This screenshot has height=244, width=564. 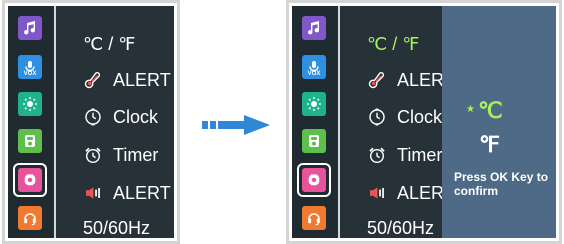 I want to click on menu-item-sound-alert: ALERT, so click(x=126, y=193).